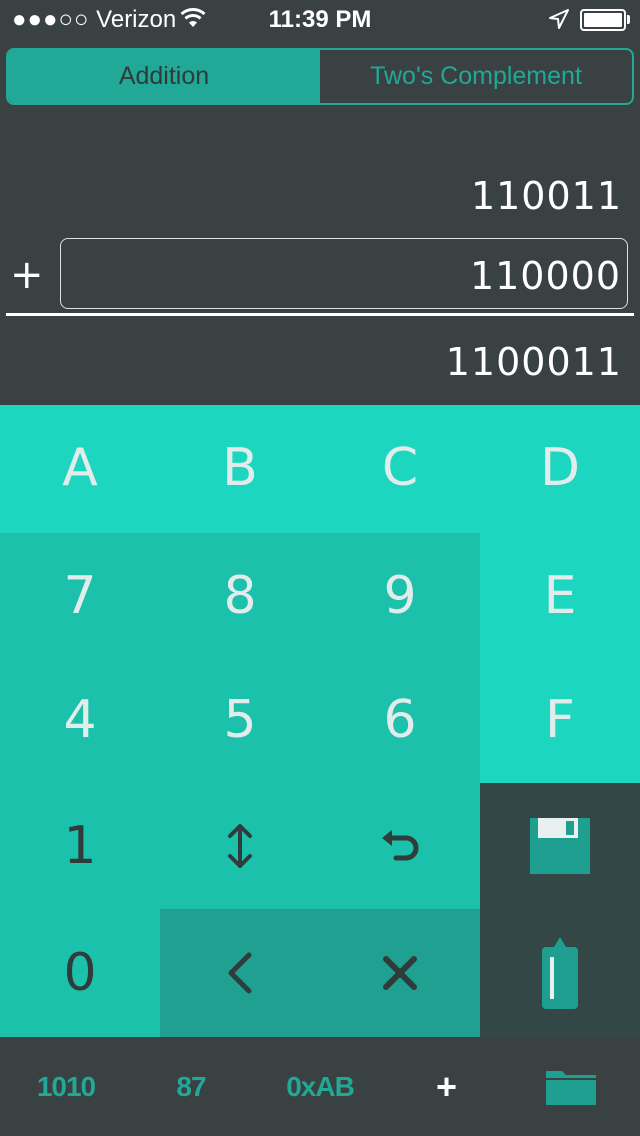 The height and width of the screenshot is (1136, 640). I want to click on mode-segmented-control: Addition Two's Complement, so click(320, 76).